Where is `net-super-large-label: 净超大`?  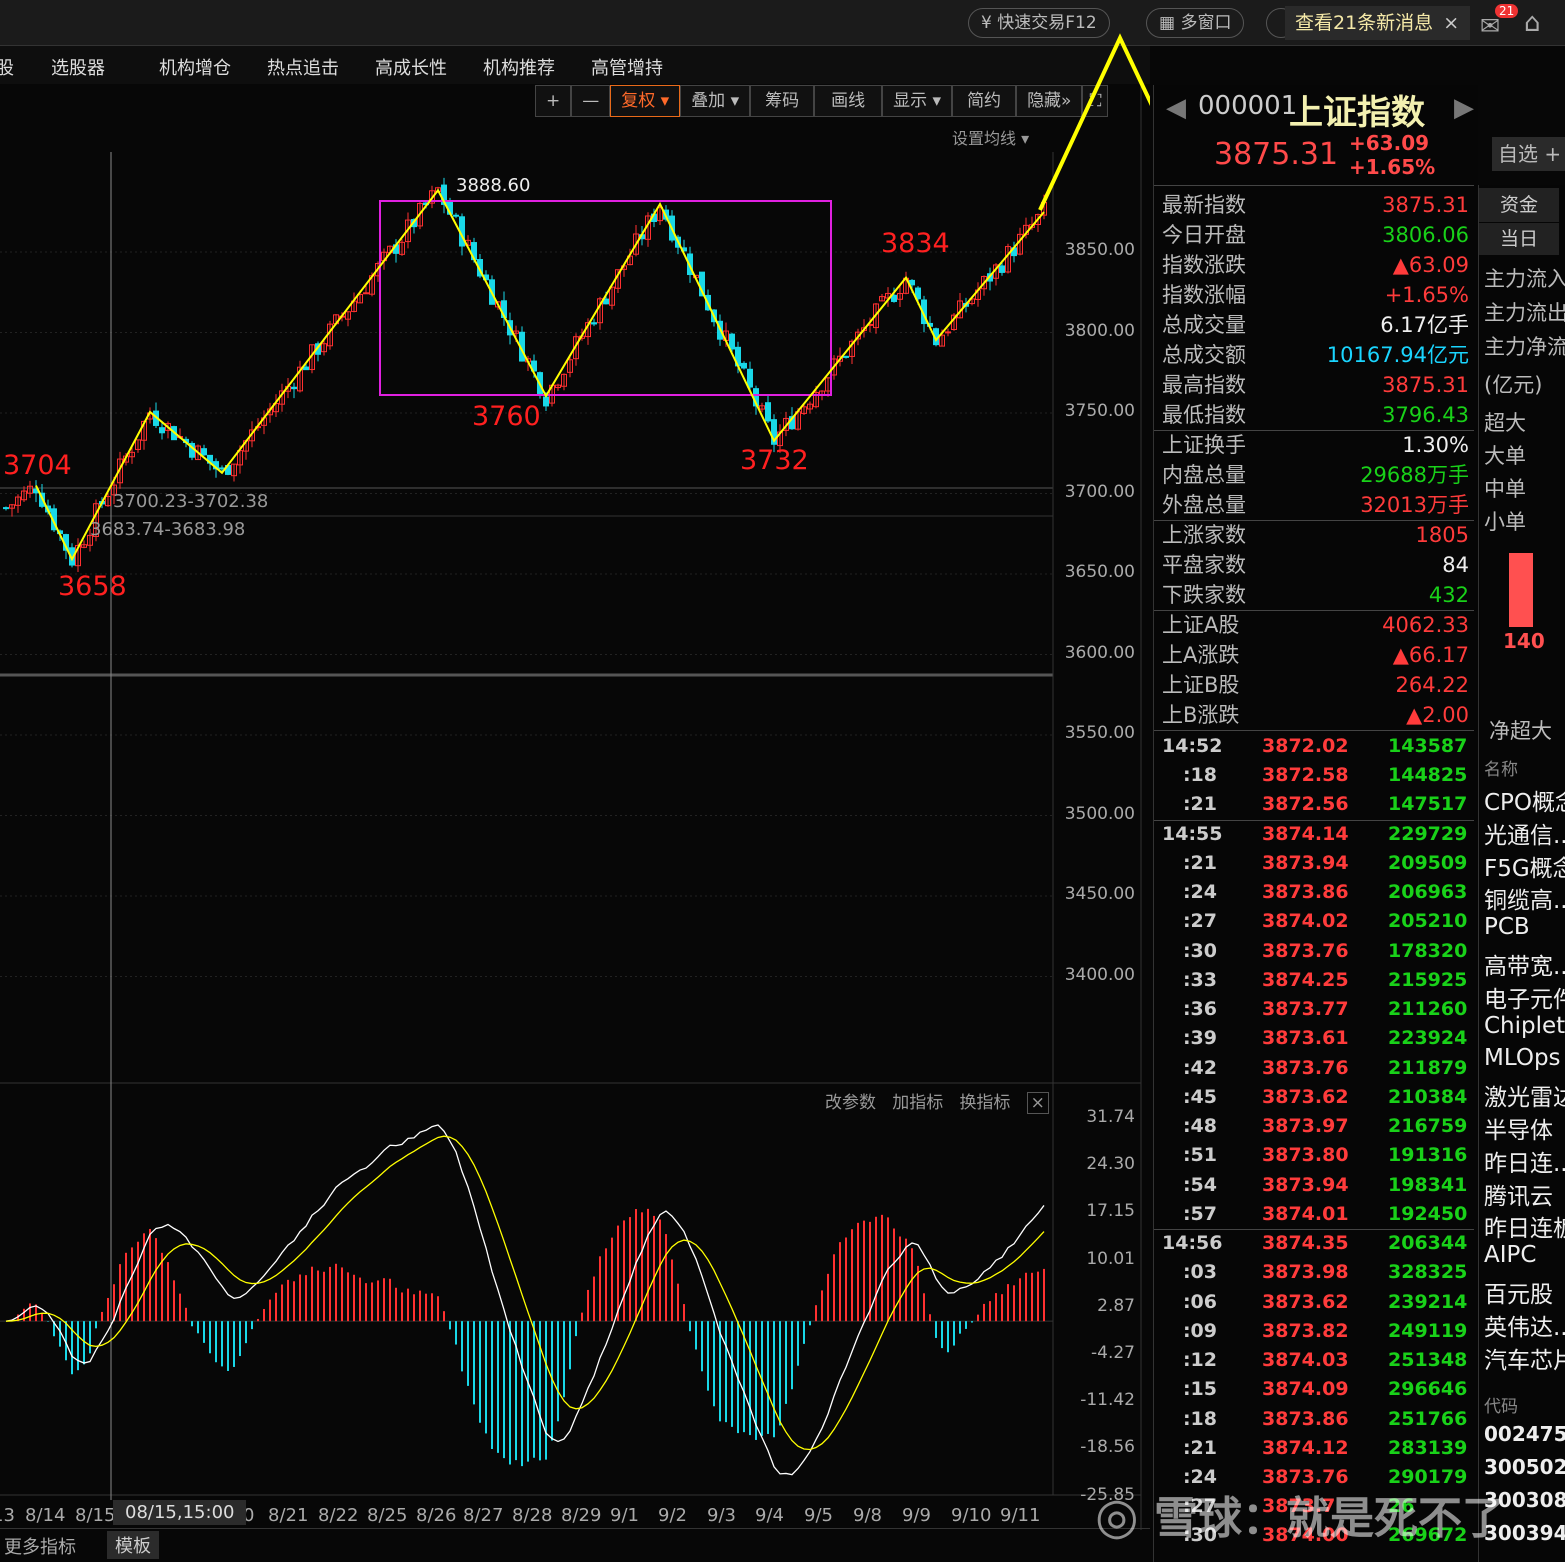 net-super-large-label: 净超大 is located at coordinates (1520, 731).